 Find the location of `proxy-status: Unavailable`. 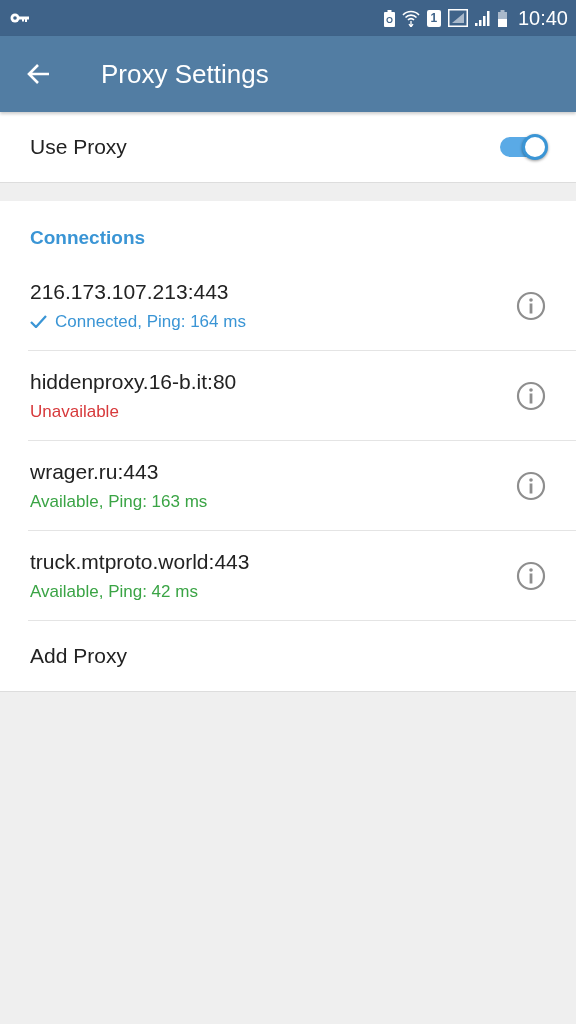

proxy-status: Unavailable is located at coordinates (74, 411).